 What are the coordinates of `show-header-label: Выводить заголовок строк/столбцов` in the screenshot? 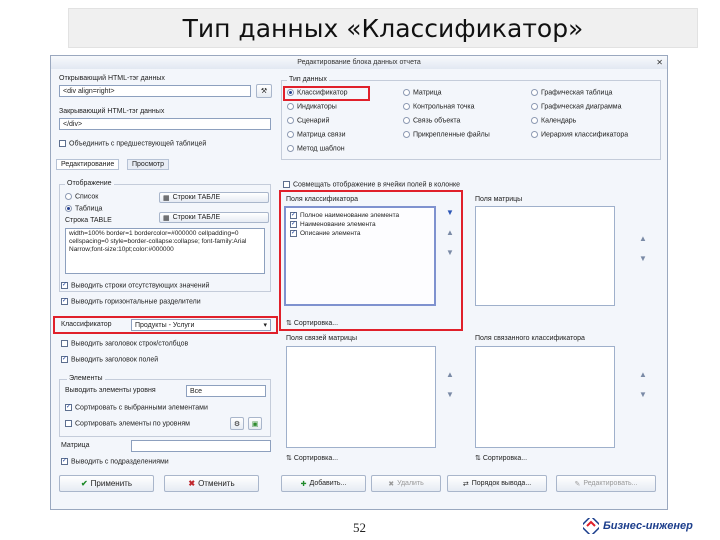 It's located at (130, 344).